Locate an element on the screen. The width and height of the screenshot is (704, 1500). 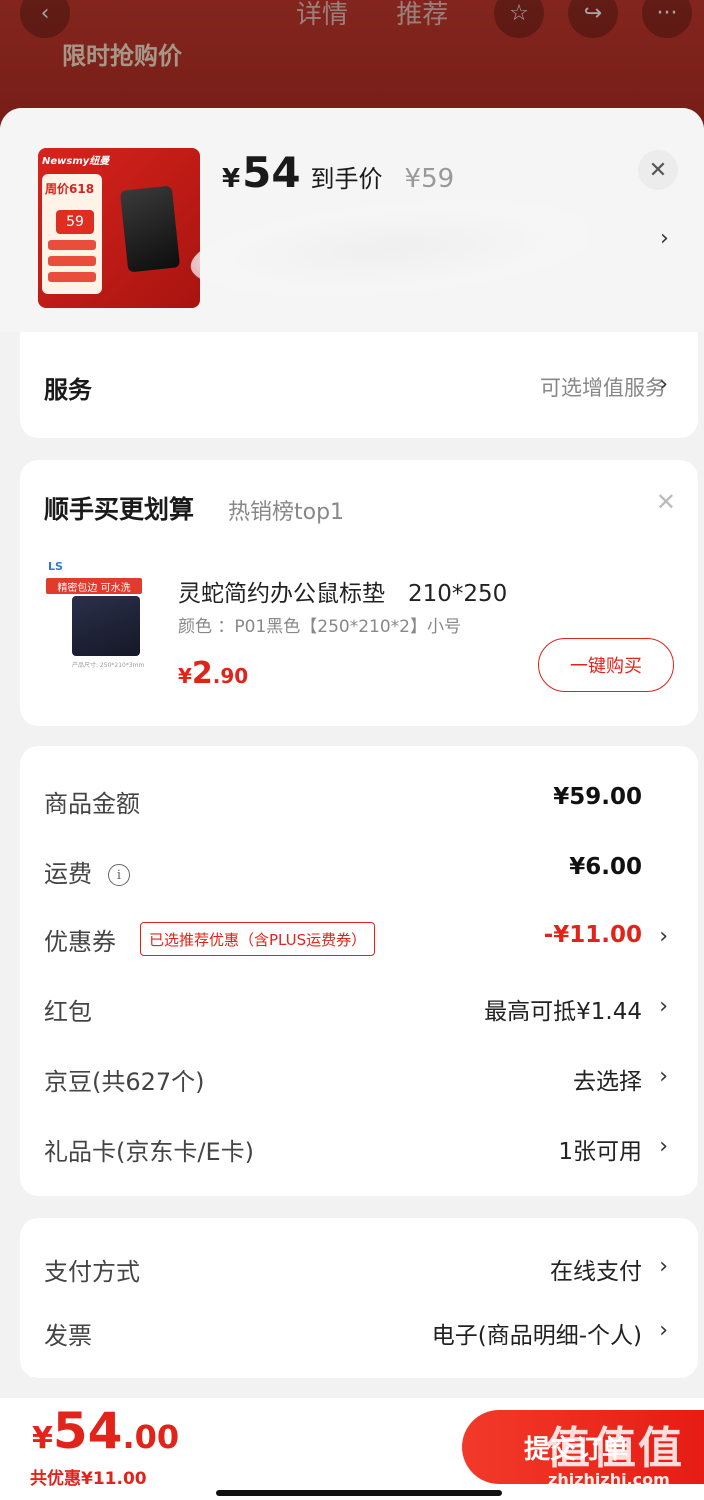
payment-method-value: 在线支付 is located at coordinates (596, 1272).